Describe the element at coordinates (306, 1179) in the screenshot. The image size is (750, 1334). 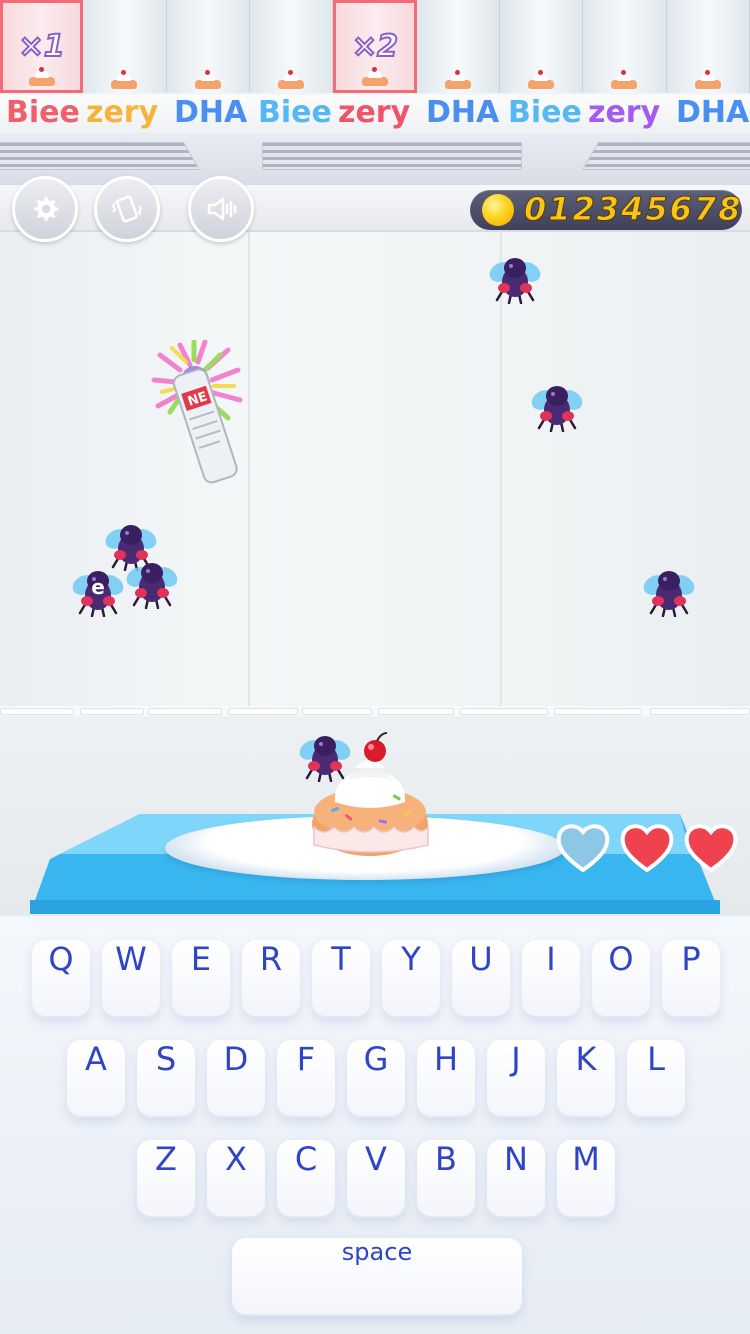
I see `key-c: C` at that location.